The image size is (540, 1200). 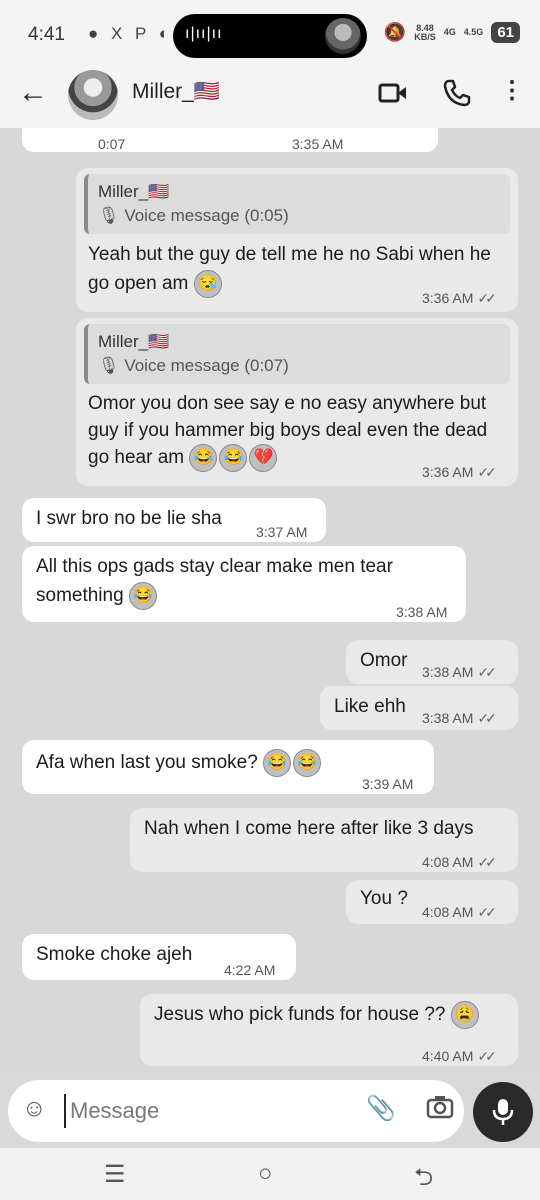 What do you see at coordinates (112, 144) in the screenshot?
I see `voice-duration: 0:07` at bounding box center [112, 144].